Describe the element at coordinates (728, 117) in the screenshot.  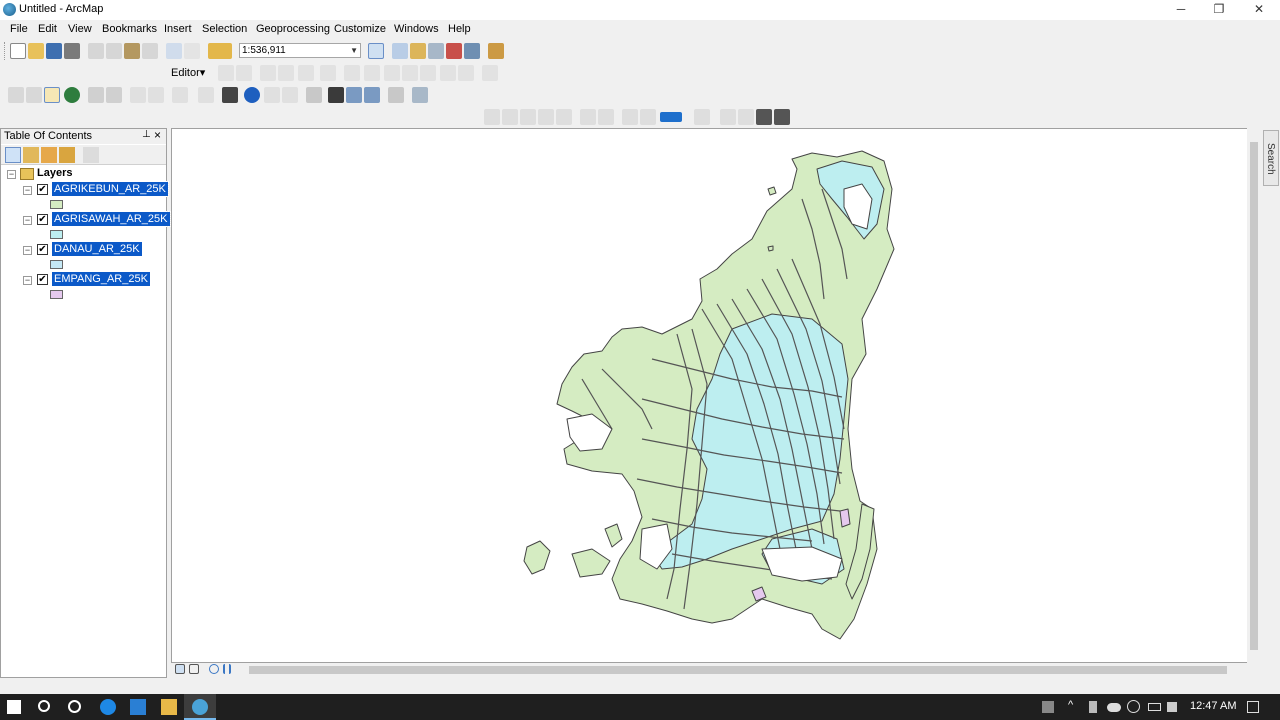
I see `focus-data-frame-icon` at that location.